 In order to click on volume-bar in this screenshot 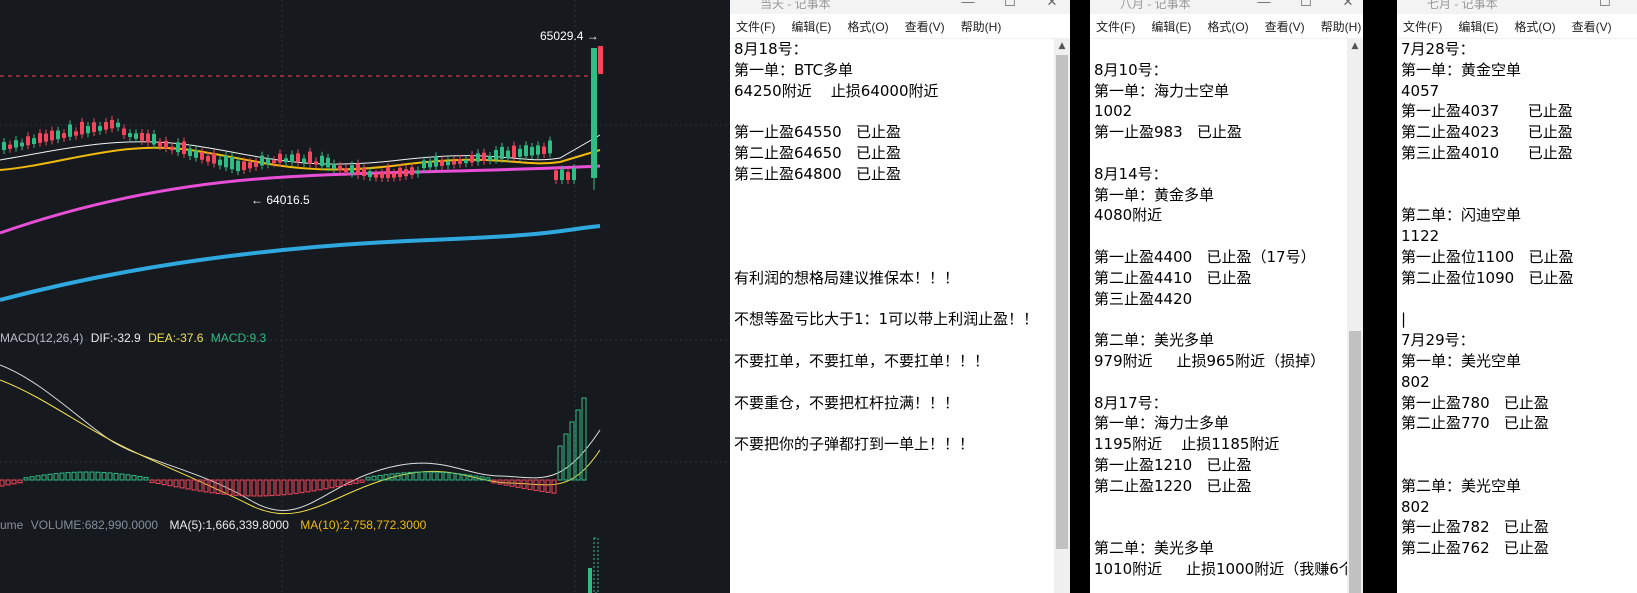, I will do `click(596, 565)`.